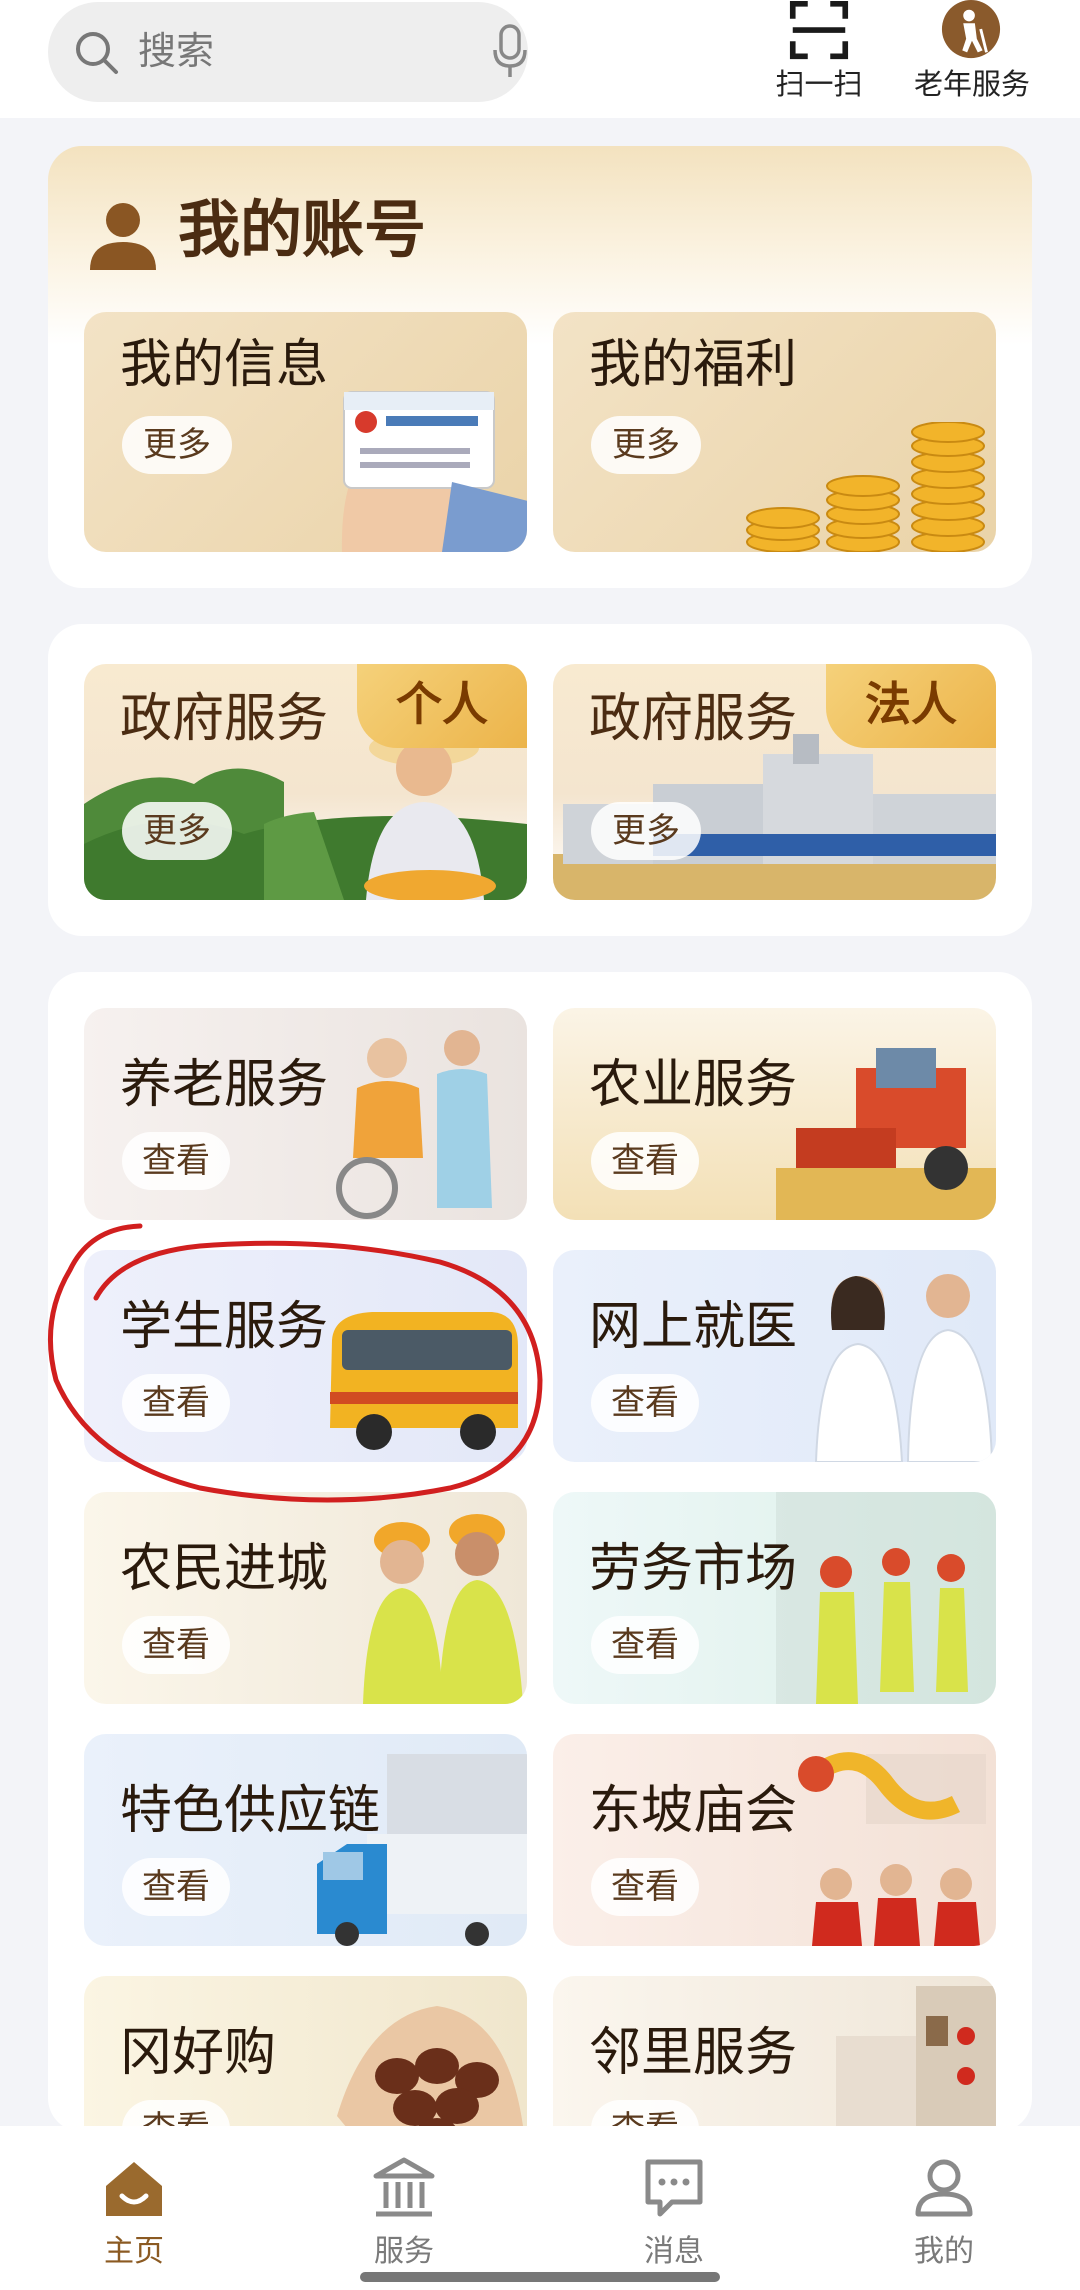 Image resolution: width=1080 pixels, height=2290 pixels. What do you see at coordinates (693, 1569) in the screenshot?
I see `tile-title: 劳务市场` at bounding box center [693, 1569].